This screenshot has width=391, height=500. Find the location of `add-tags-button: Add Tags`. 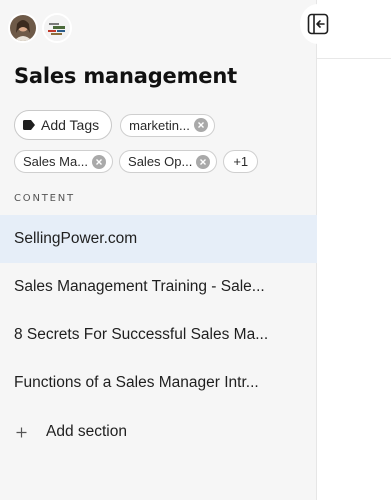

add-tags-button: Add Tags is located at coordinates (63, 125).